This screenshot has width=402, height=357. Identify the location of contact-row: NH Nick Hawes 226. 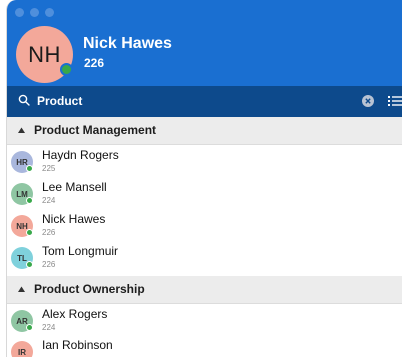
(204, 225).